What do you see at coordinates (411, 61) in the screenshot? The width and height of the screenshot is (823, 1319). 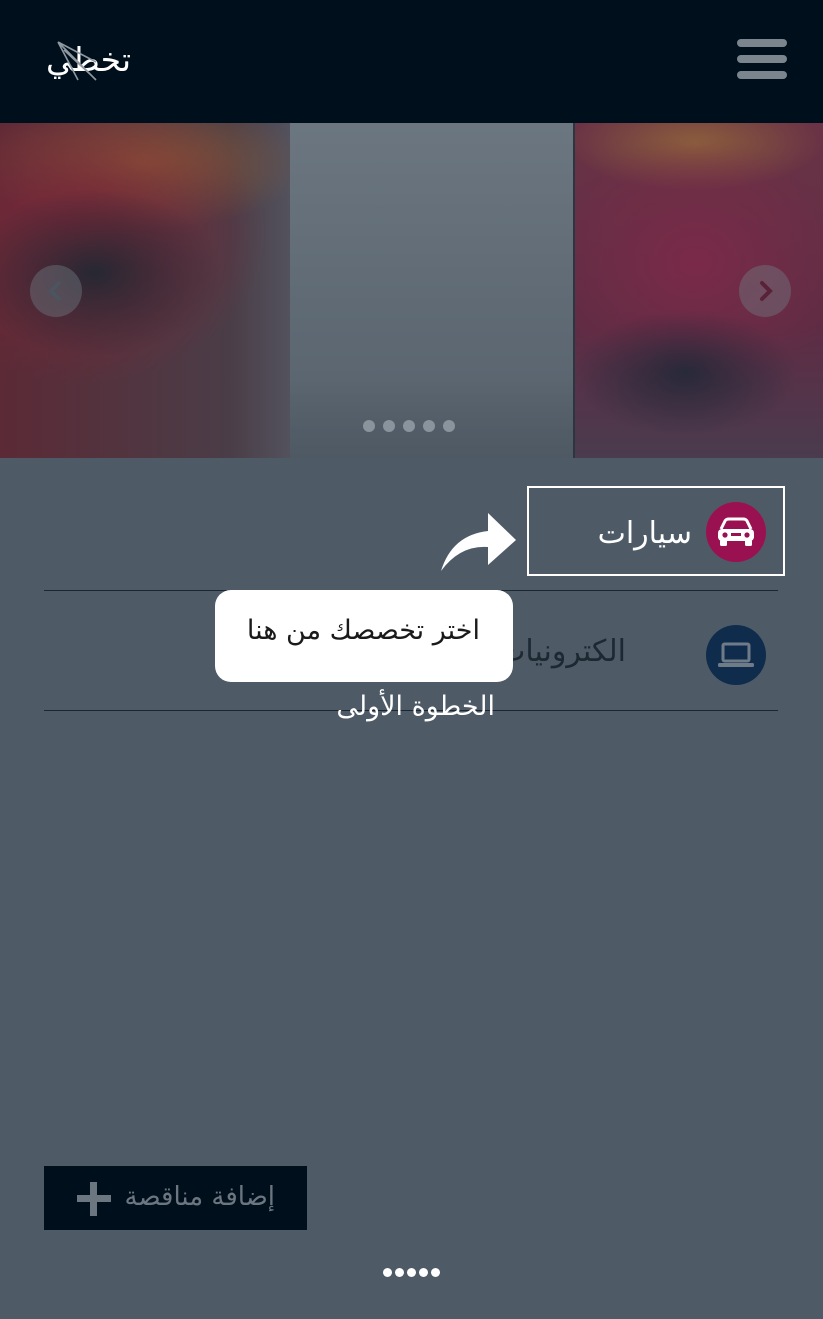 I see `app-header: تخطي` at bounding box center [411, 61].